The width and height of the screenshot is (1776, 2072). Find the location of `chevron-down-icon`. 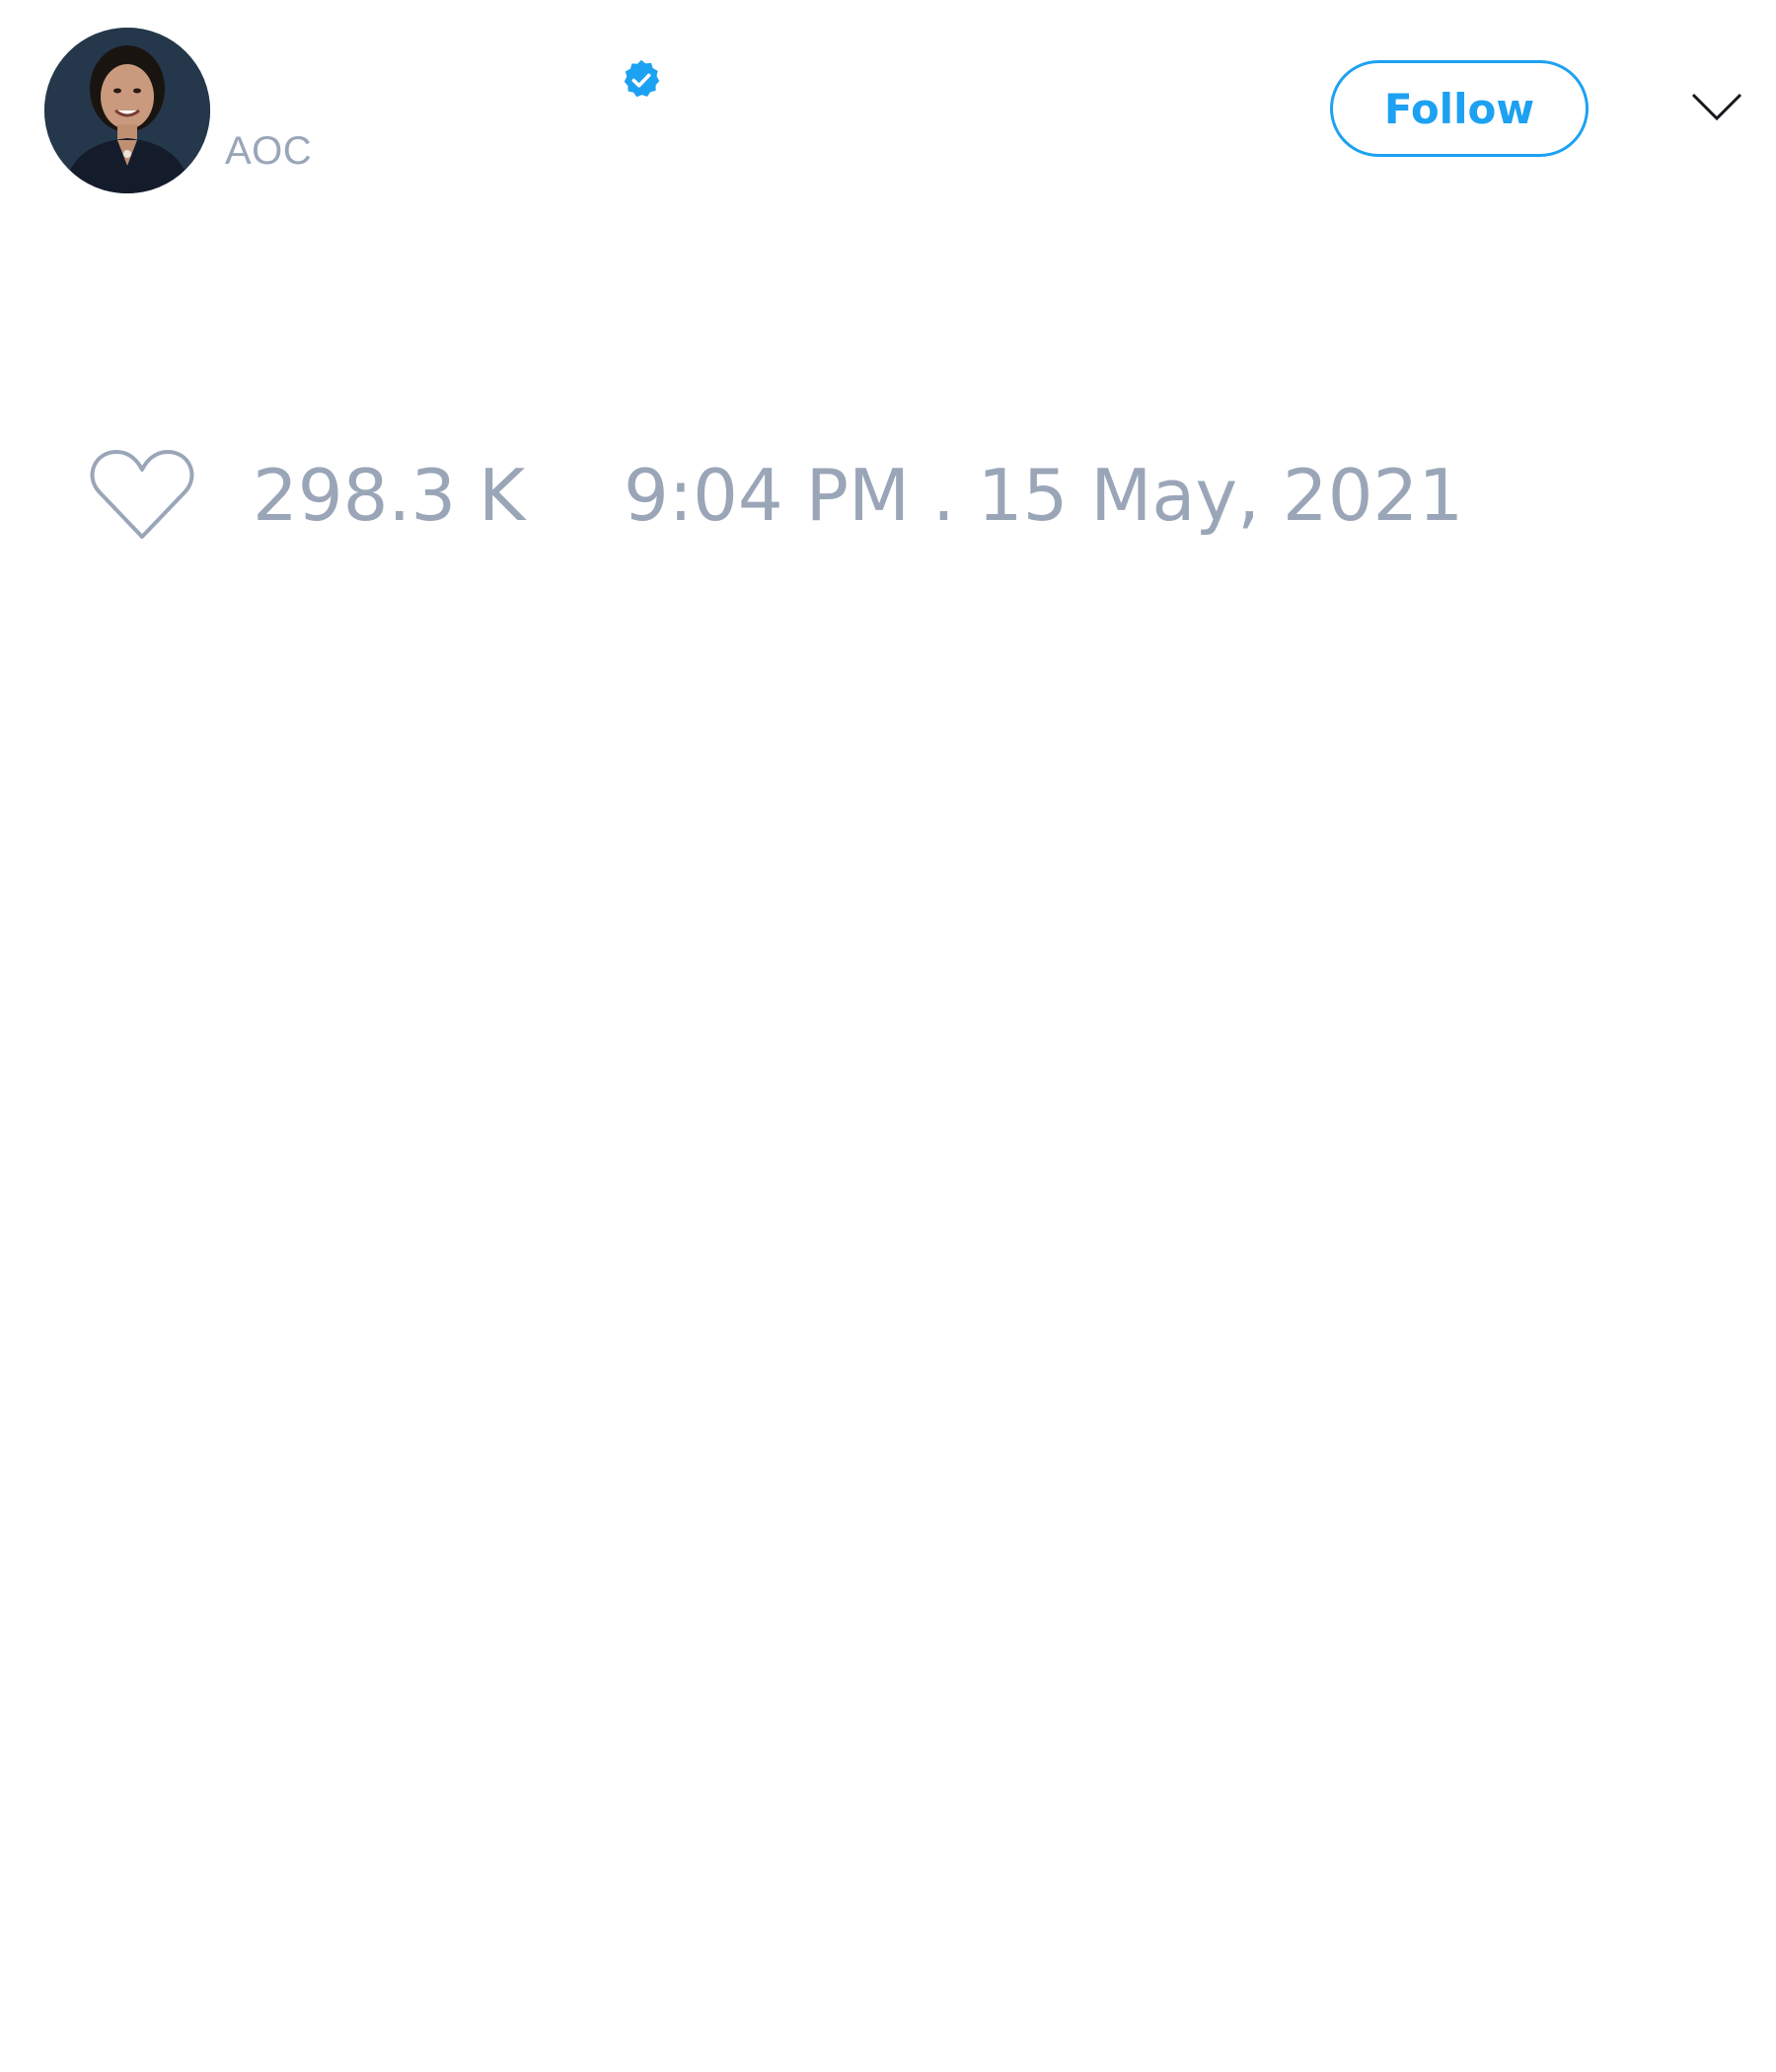

chevron-down-icon is located at coordinates (1717, 107).